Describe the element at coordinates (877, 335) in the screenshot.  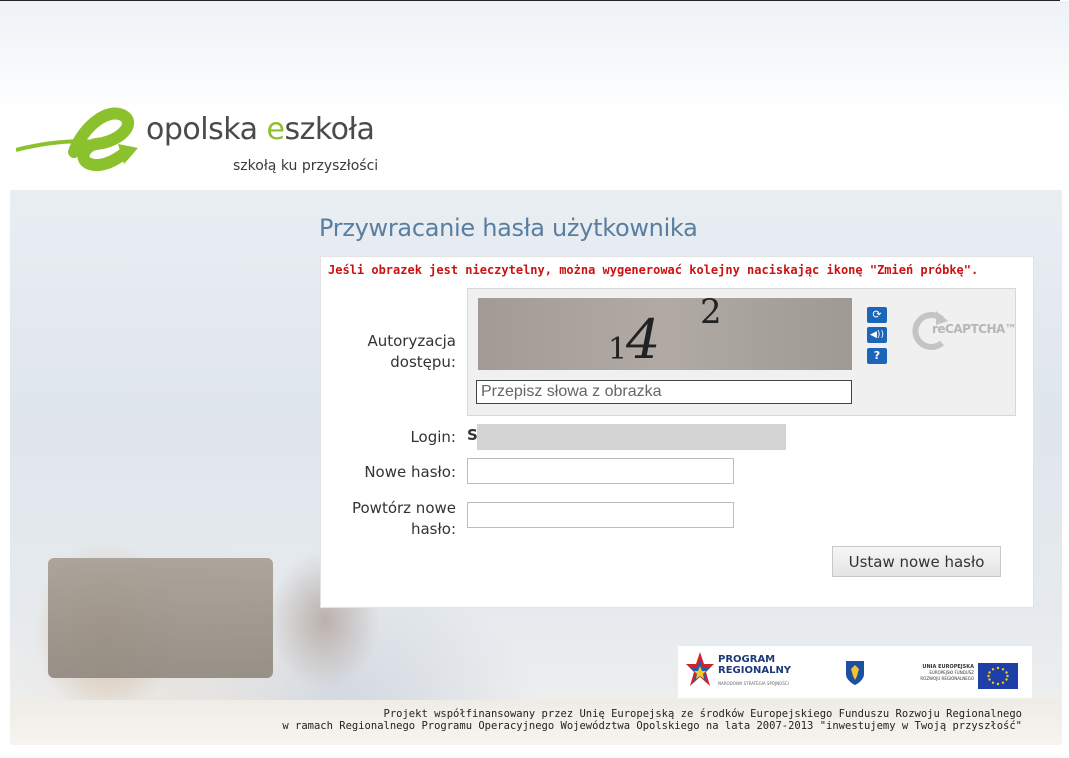
I see `audio-icon: ◀))` at that location.